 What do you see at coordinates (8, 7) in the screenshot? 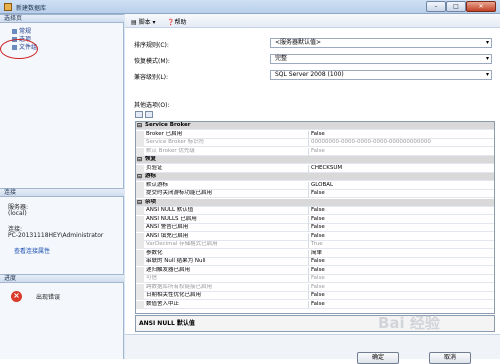
I see `app-icon` at bounding box center [8, 7].